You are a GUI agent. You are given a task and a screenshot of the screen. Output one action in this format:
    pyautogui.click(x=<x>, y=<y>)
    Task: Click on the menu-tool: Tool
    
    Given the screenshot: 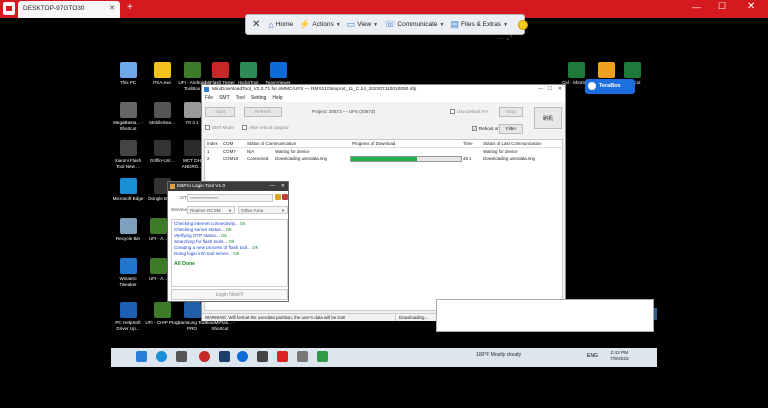 What is the action you would take?
    pyautogui.click(x=240, y=98)
    